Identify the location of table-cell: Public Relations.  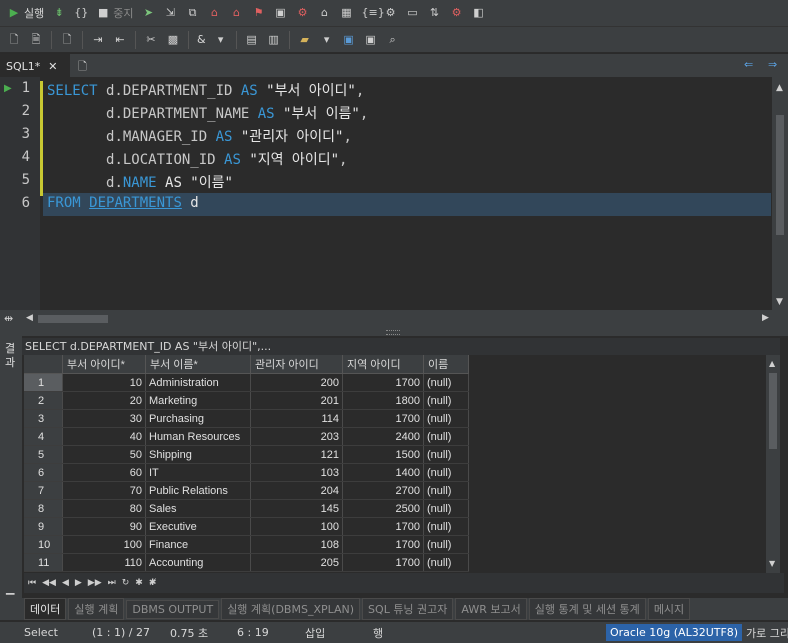
(198, 490).